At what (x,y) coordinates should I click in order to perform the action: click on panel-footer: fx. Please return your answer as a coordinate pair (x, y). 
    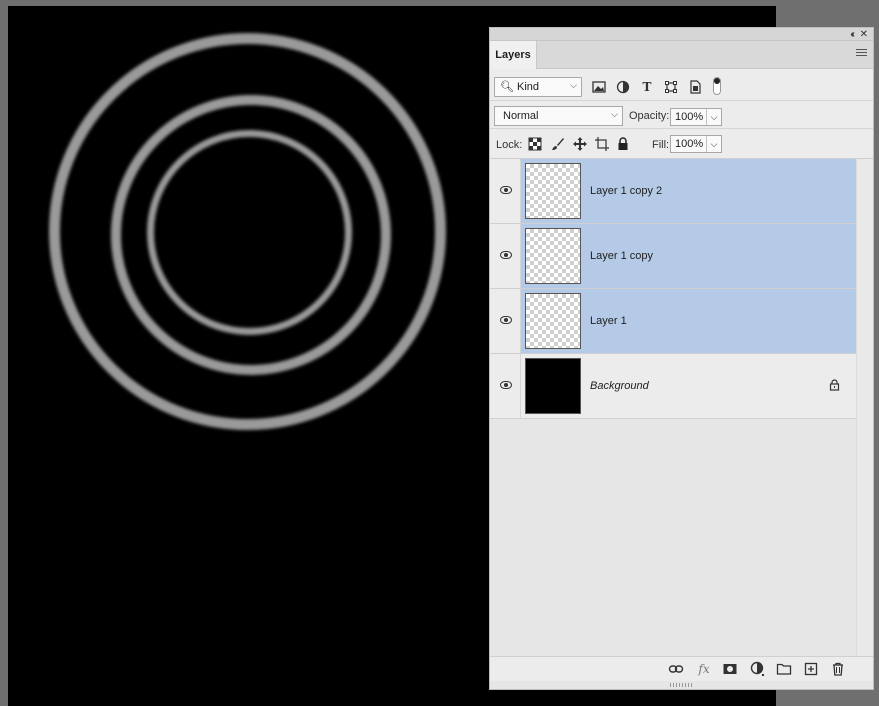
    Looking at the image, I should click on (681, 668).